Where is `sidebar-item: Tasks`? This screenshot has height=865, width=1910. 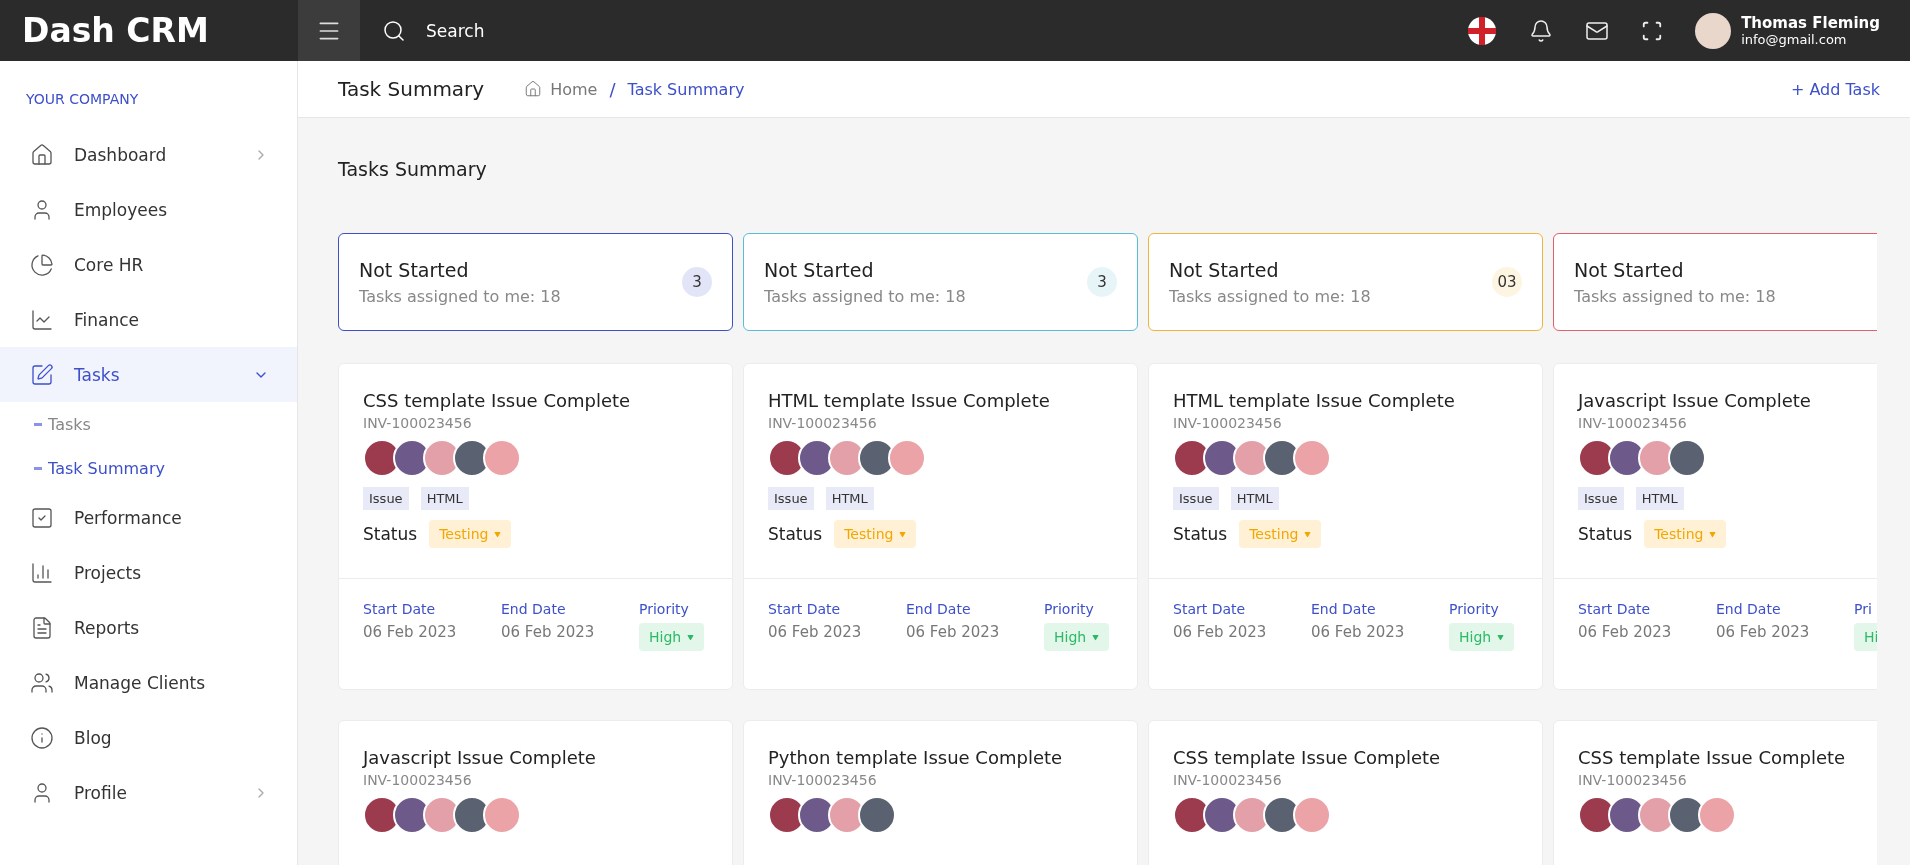 sidebar-item: Tasks is located at coordinates (148, 374).